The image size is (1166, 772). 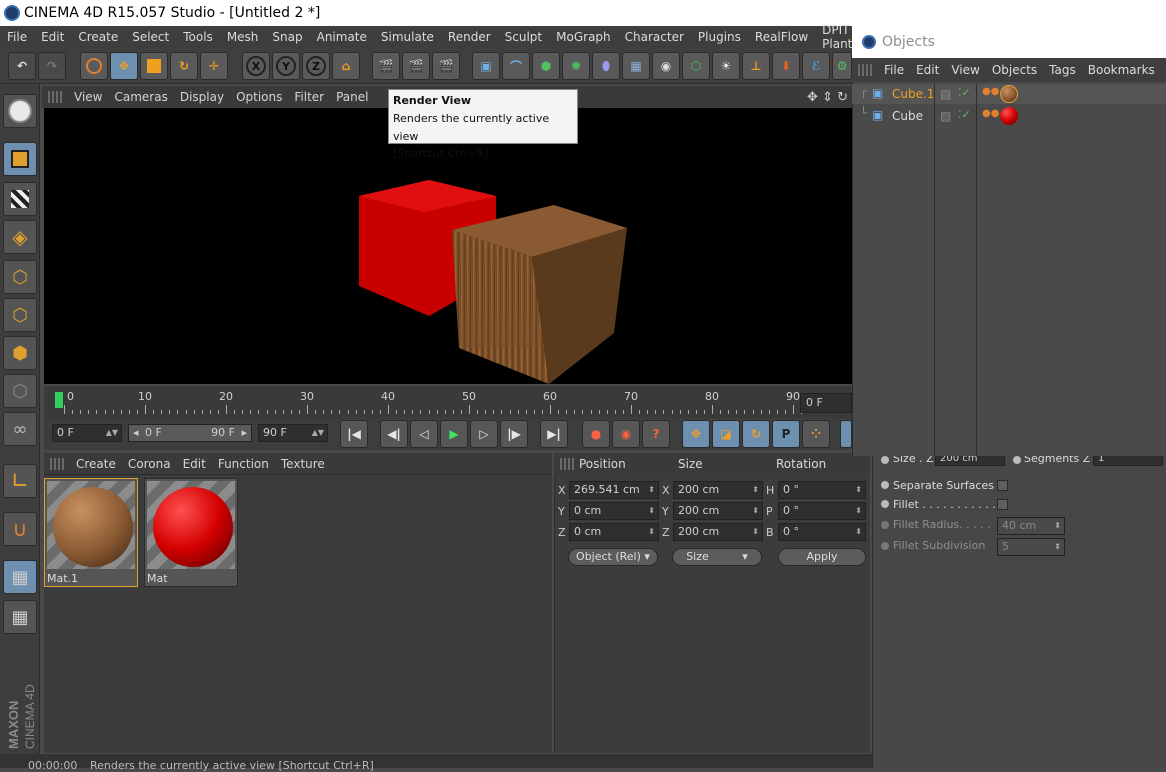 What do you see at coordinates (626, 434) in the screenshot?
I see `autokeying-icon: ◉` at bounding box center [626, 434].